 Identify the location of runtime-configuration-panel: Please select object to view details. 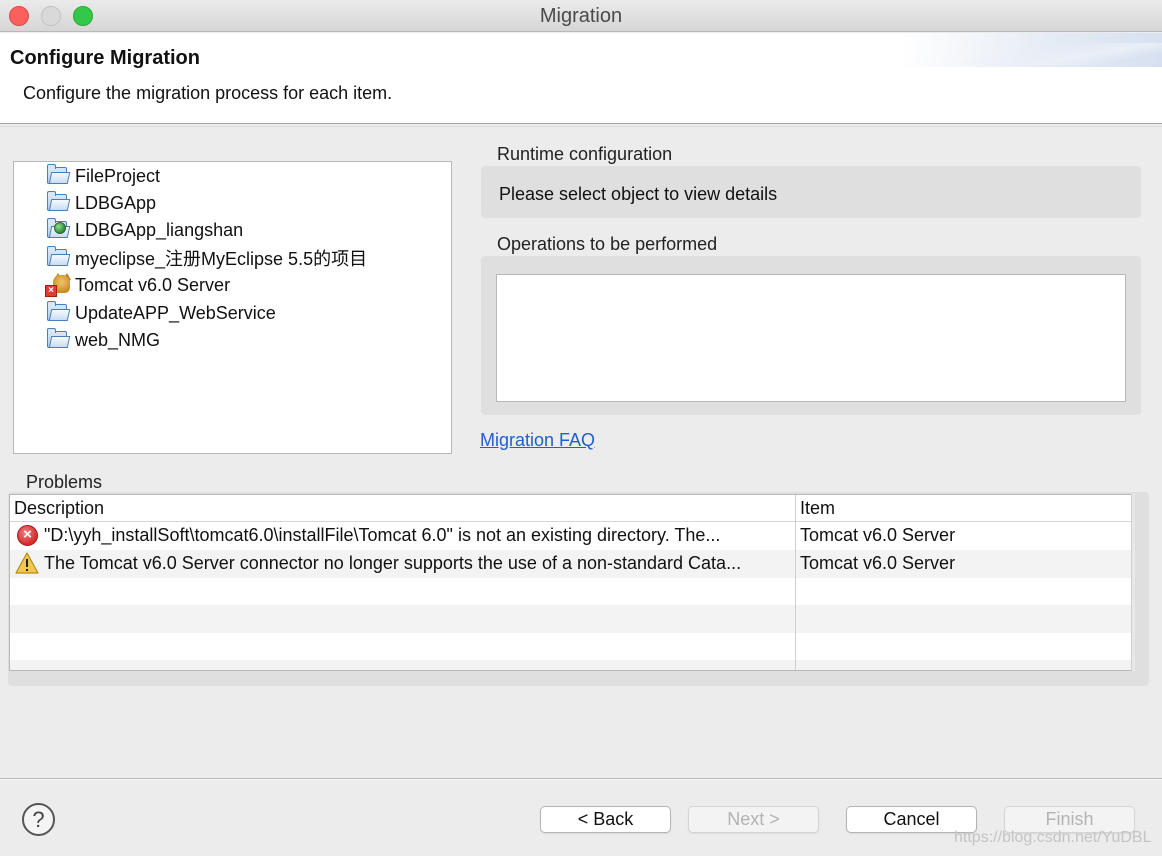
(811, 192).